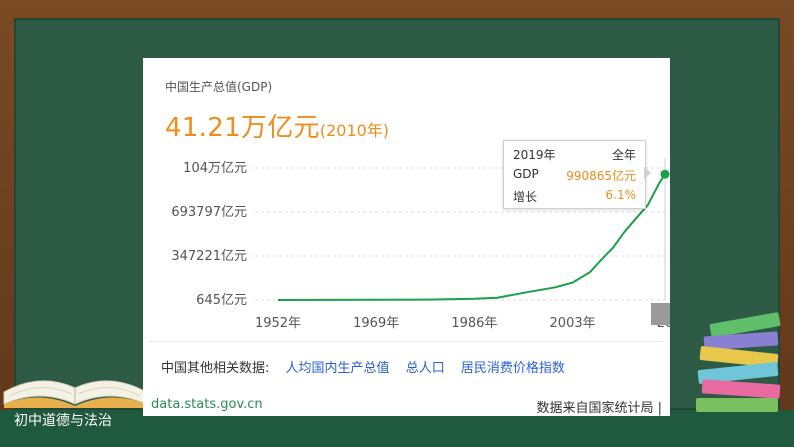  I want to click on x-tick-label: 1986年, so click(474, 323).